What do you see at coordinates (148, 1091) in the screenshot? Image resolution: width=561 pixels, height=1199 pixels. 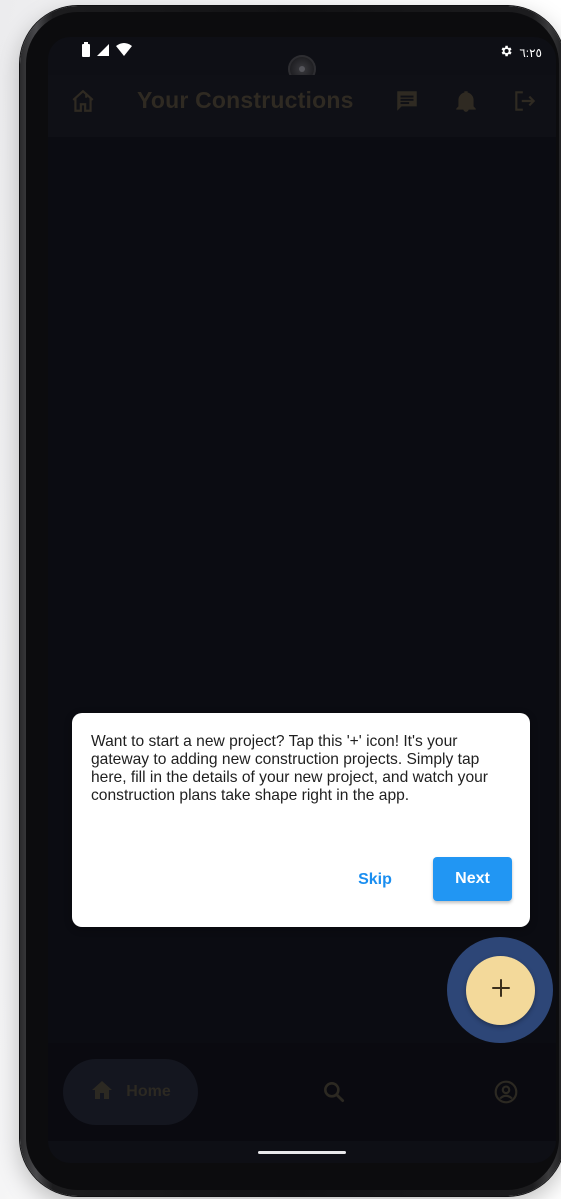 I see `nav-item-home-label: Home` at bounding box center [148, 1091].